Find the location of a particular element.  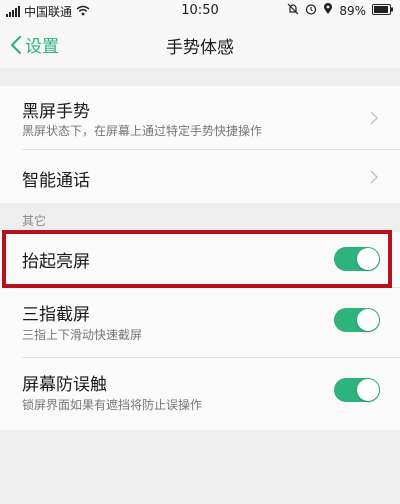

setting-item-three-finger-screenshot: 三指截屏 三指上下滑动快速截屏 is located at coordinates (200, 323).